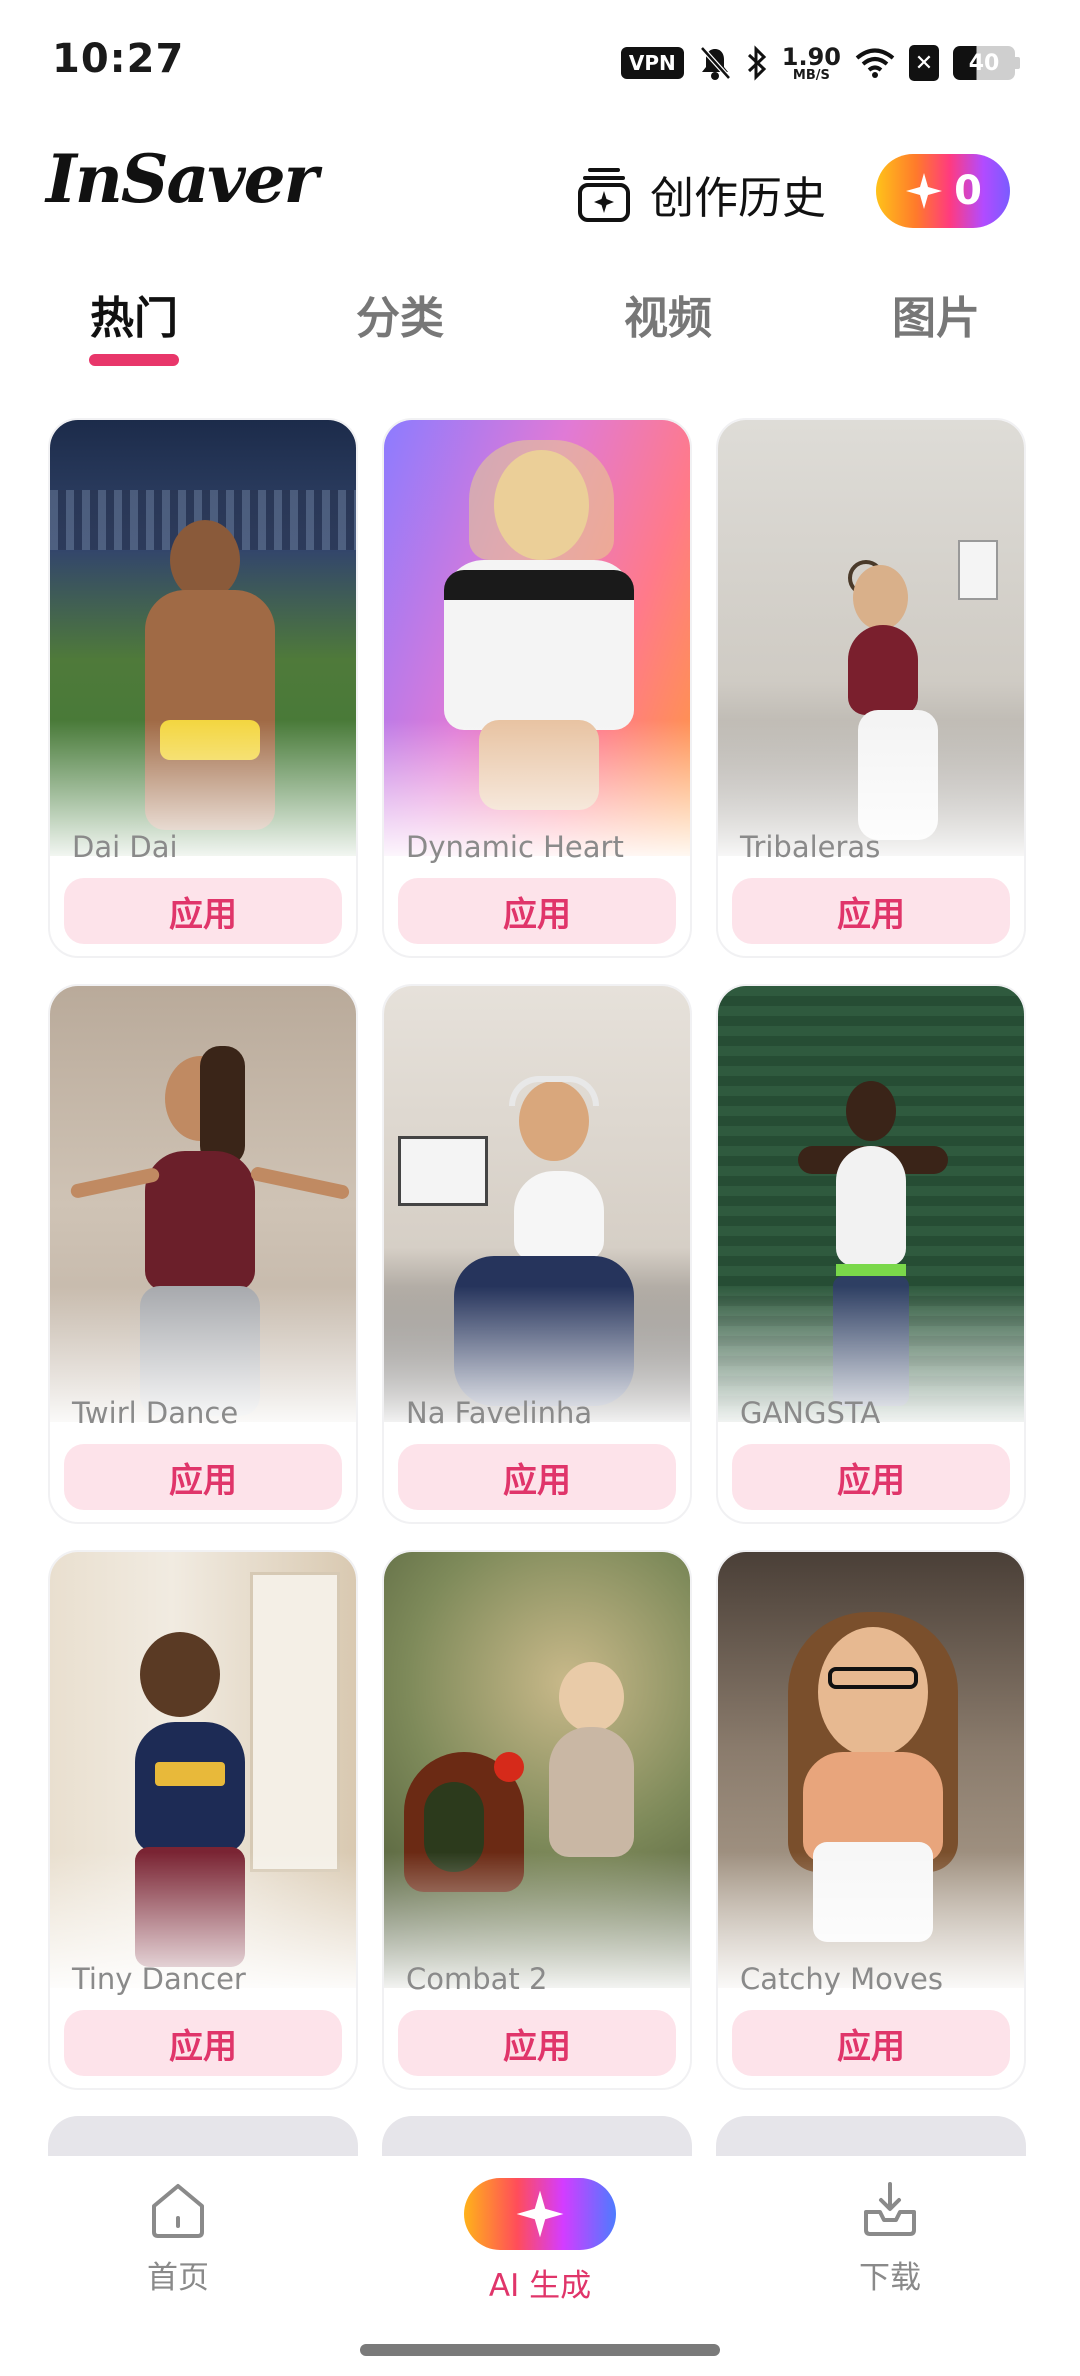 The height and width of the screenshot is (2376, 1080). Describe the element at coordinates (155, 1413) in the screenshot. I see `template-title: Twirl Dance` at that location.